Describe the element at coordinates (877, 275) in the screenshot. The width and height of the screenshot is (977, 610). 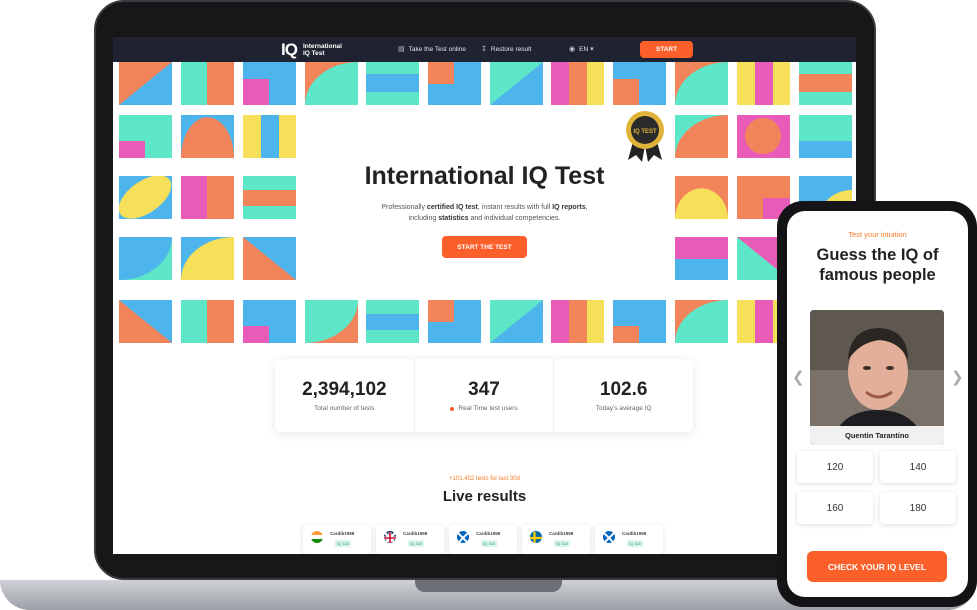
I see `phone-title-line2: famous people` at that location.